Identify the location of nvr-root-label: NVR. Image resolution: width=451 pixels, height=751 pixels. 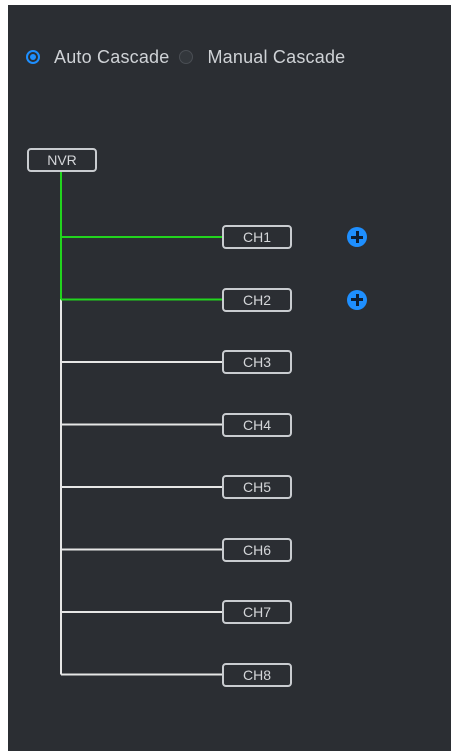
(62, 160).